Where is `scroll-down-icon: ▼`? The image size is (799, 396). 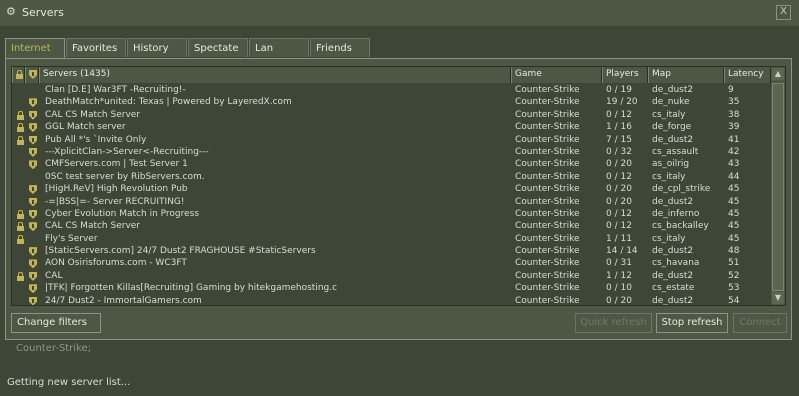 scroll-down-icon: ▼ is located at coordinates (778, 298).